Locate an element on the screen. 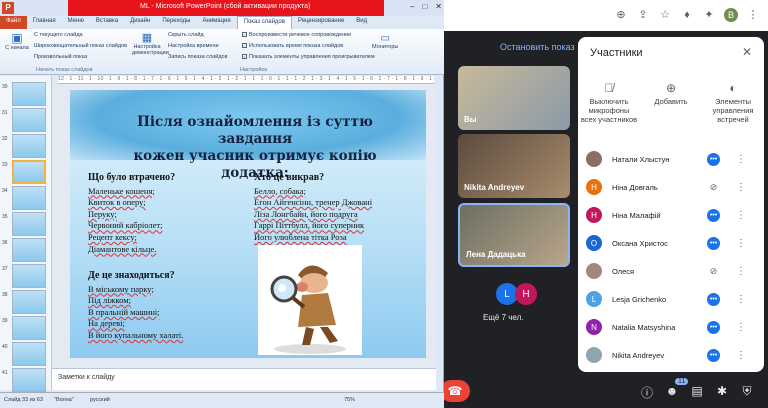 The image size is (768, 408). tile-name: Nikita Andreyev is located at coordinates (494, 187).